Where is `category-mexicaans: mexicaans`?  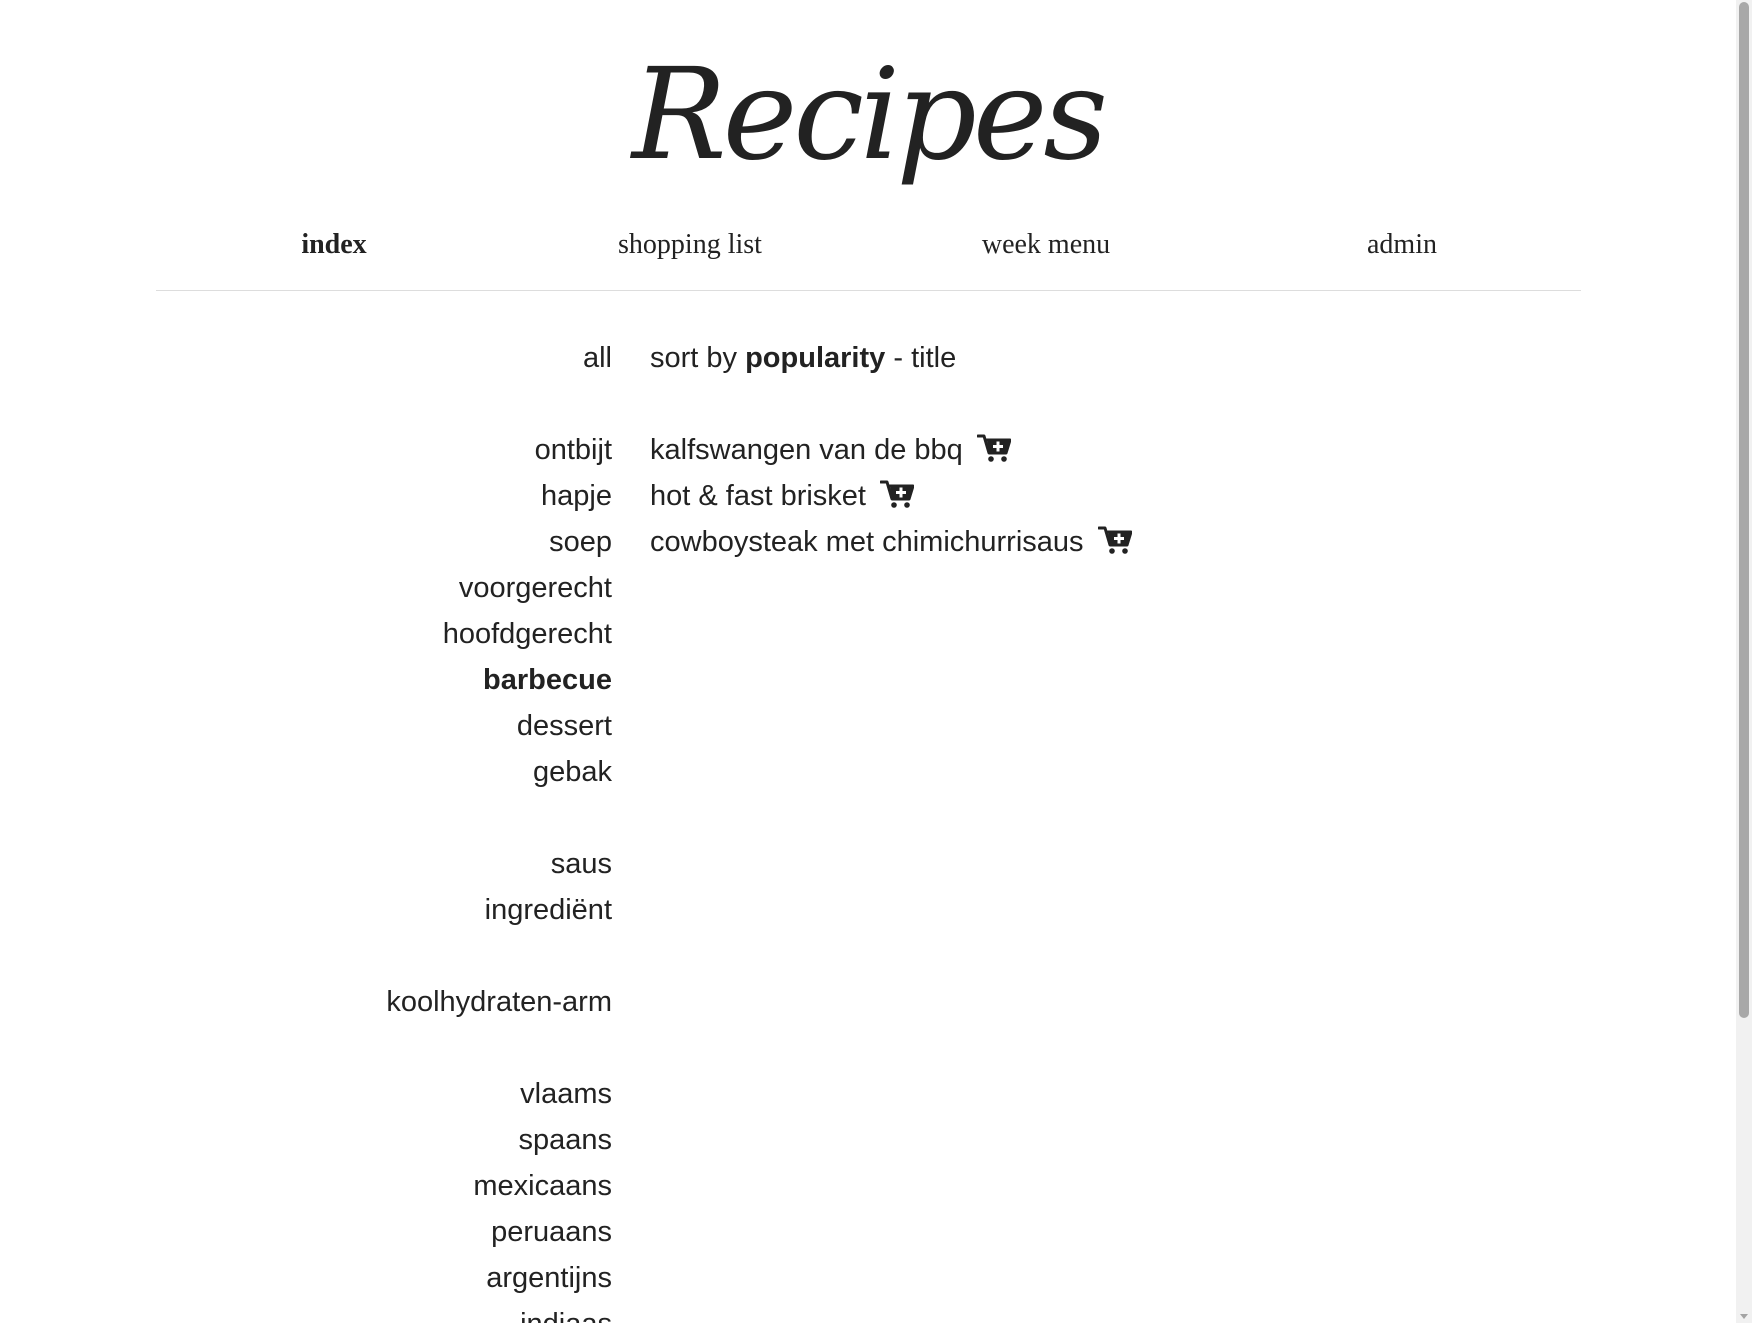
category-mexicaans: mexicaans is located at coordinates (542, 1186).